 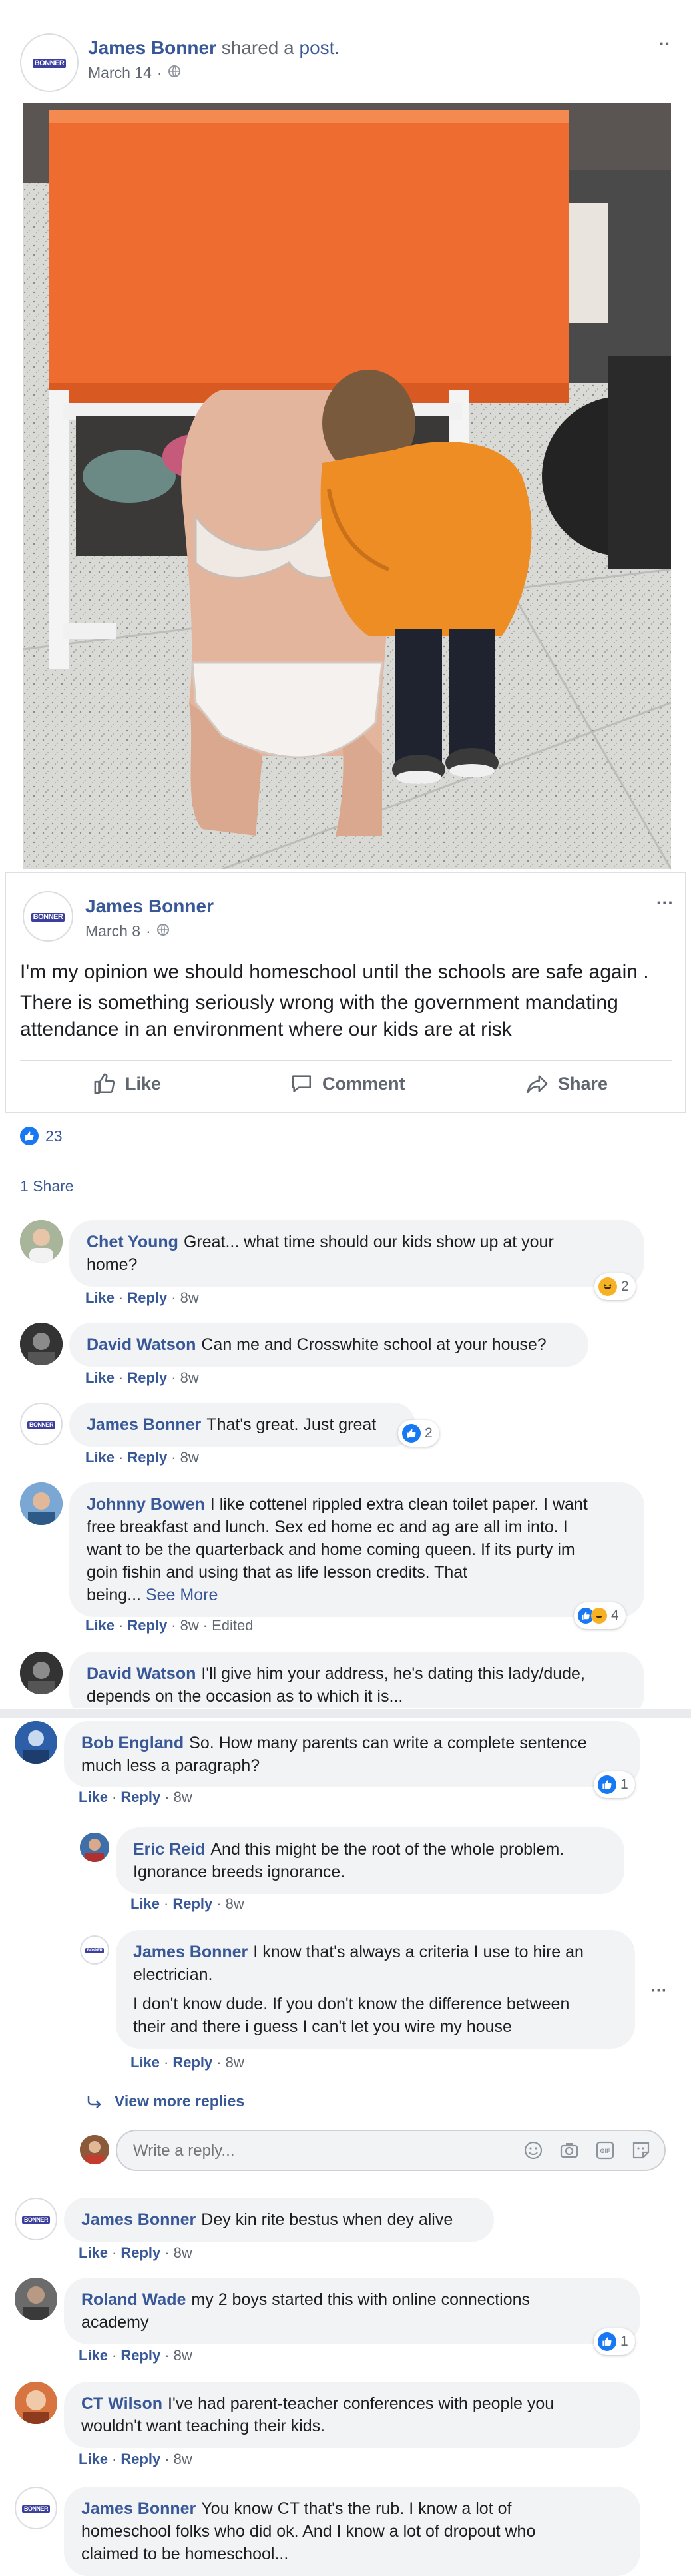 I want to click on original-author-avatar: BONNER, so click(x=48, y=916).